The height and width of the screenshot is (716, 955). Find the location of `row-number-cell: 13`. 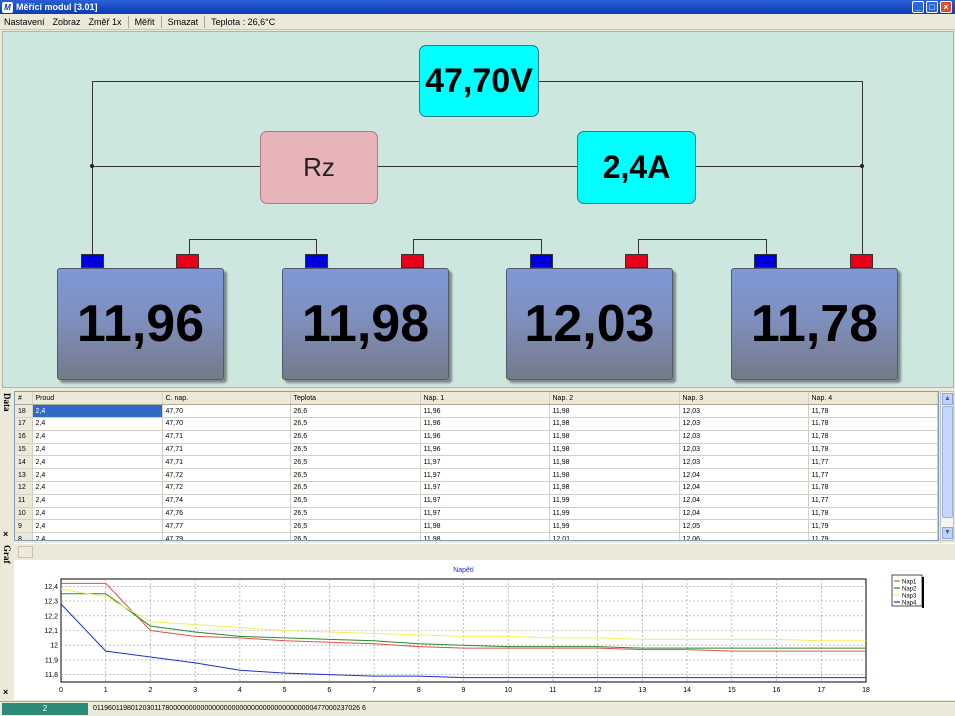

row-number-cell: 13 is located at coordinates (24, 475).